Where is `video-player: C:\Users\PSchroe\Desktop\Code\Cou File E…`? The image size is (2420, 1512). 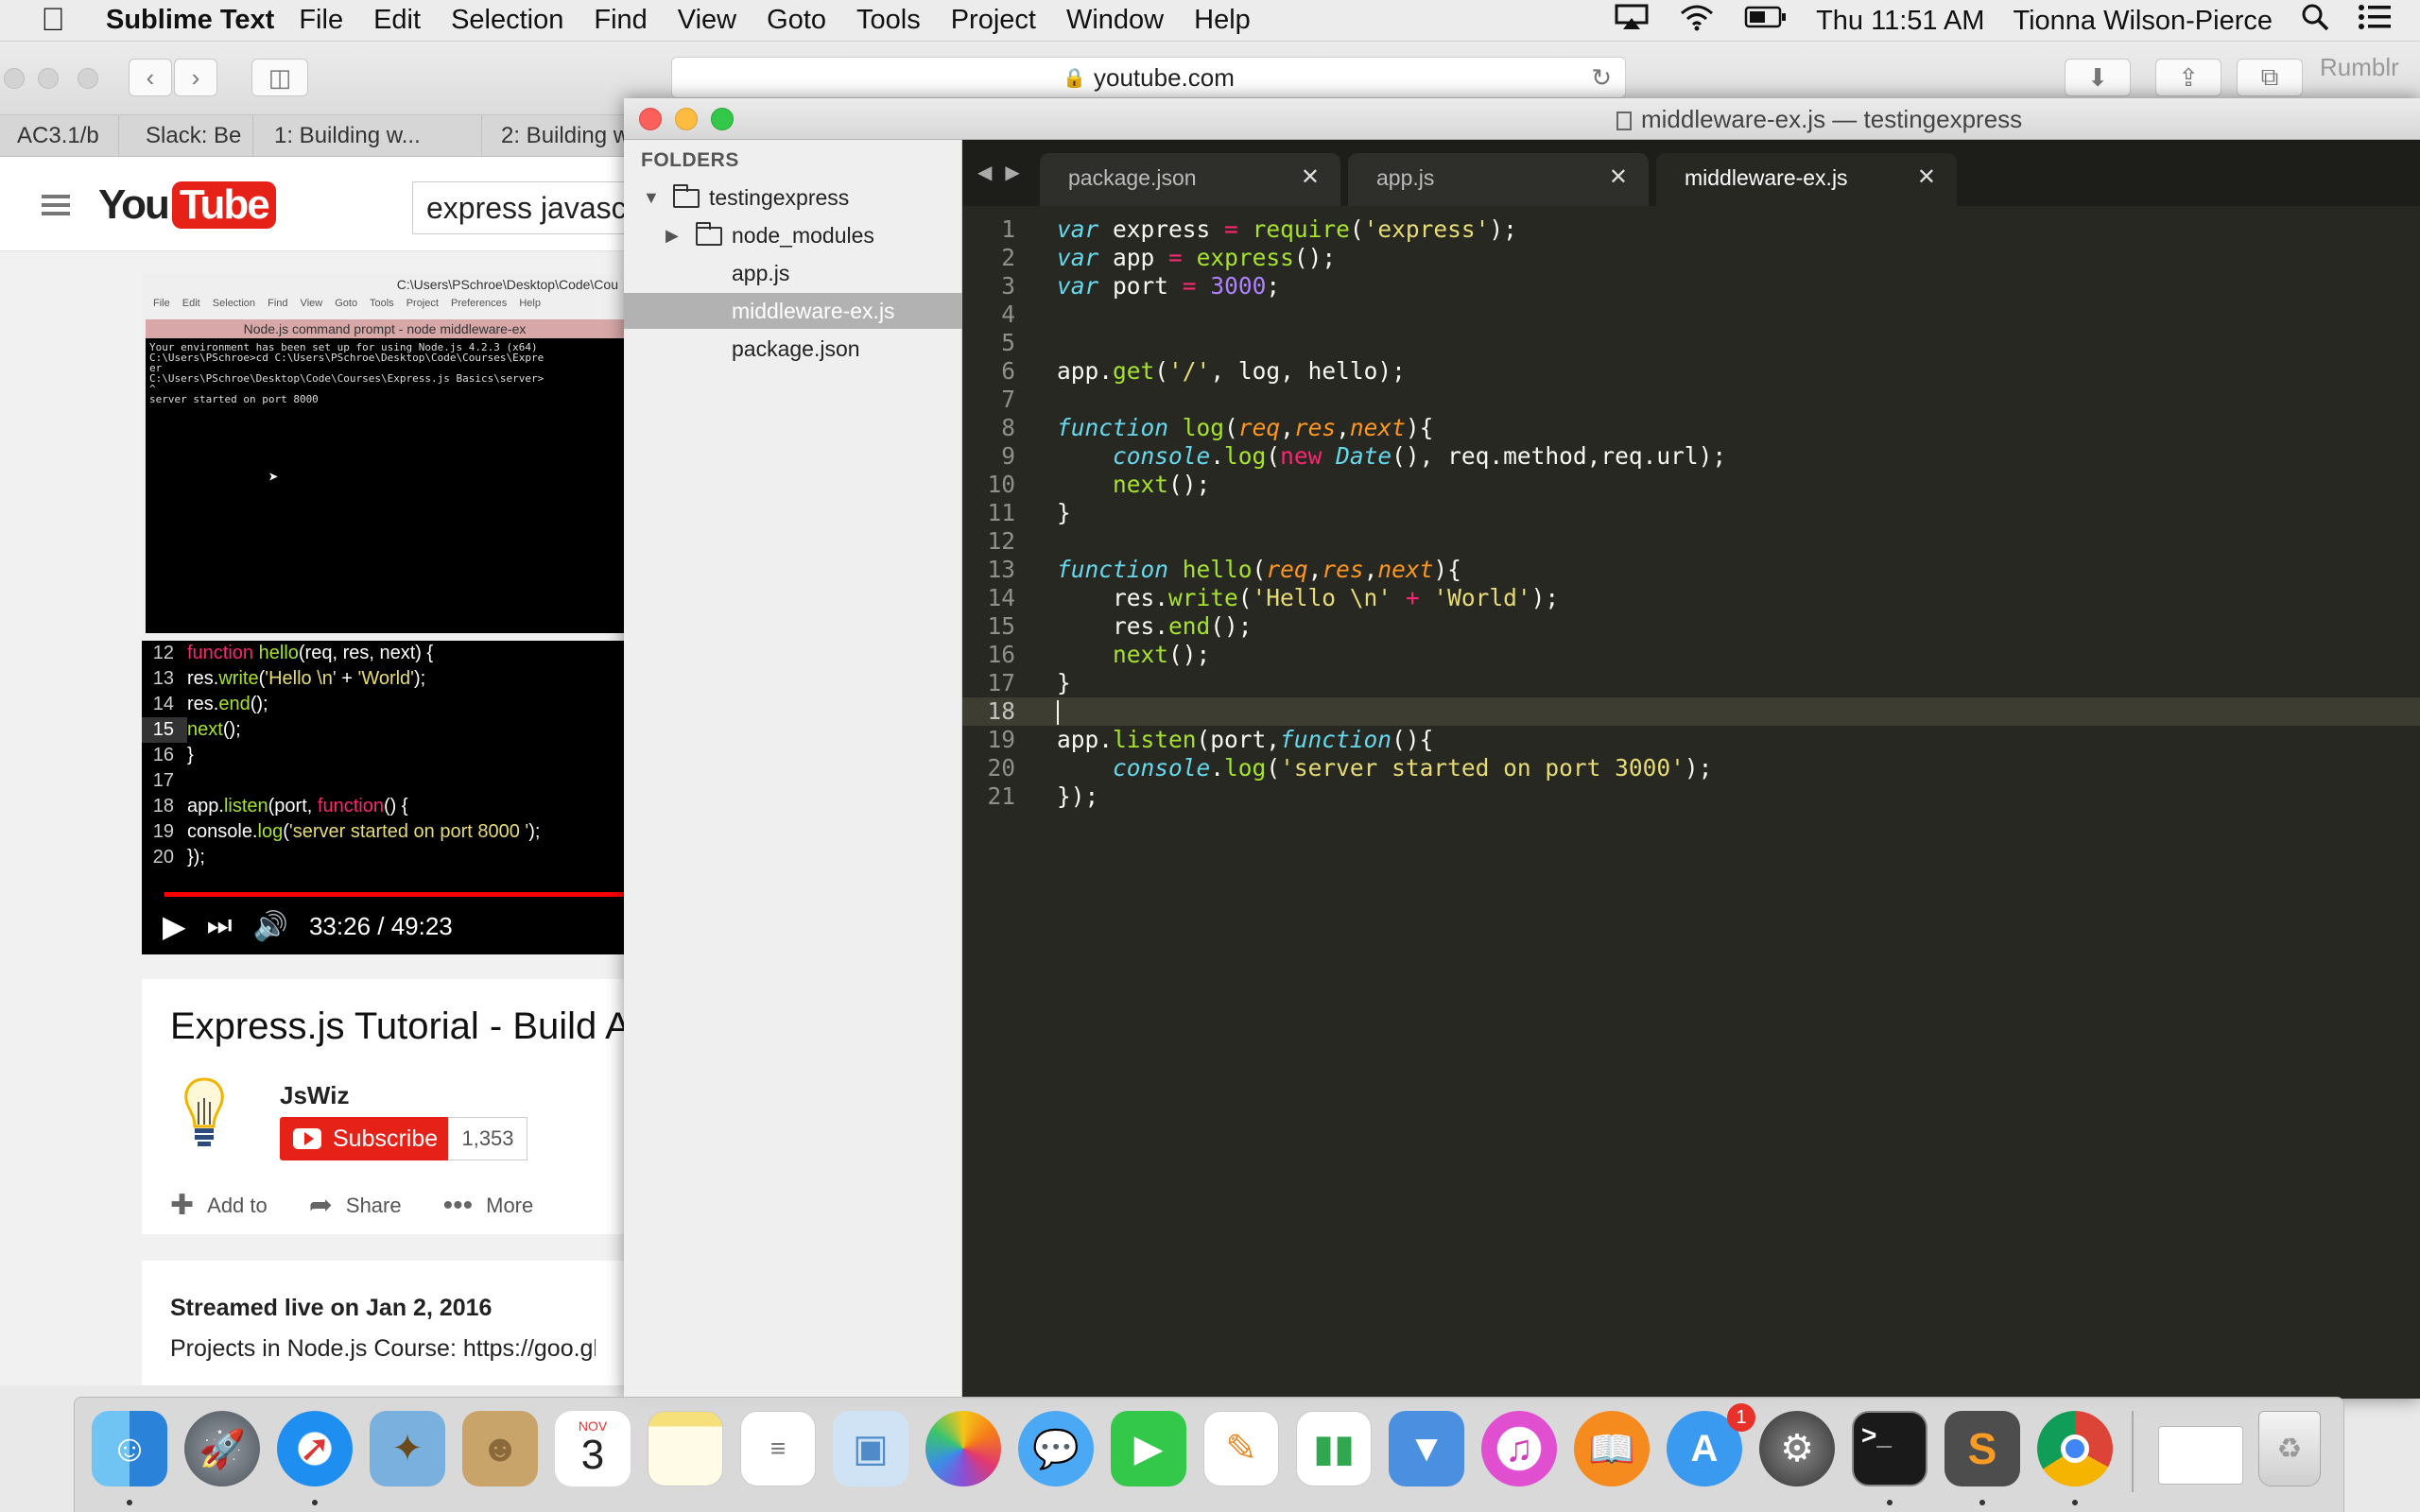 video-player: C:\Users\PSchroe\Desktop\Code\Cou File E… is located at coordinates (383, 614).